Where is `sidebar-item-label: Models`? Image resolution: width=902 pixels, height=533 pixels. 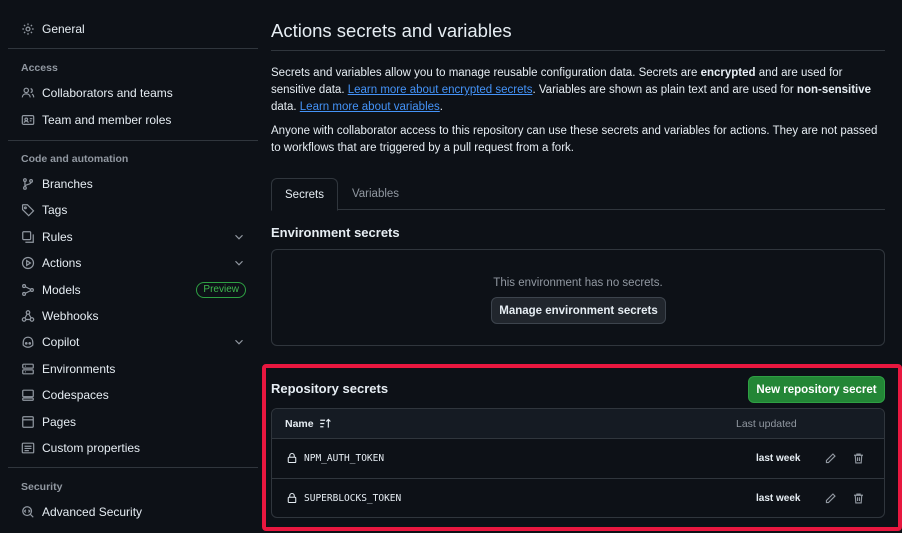
sidebar-item-label: Models is located at coordinates (61, 290).